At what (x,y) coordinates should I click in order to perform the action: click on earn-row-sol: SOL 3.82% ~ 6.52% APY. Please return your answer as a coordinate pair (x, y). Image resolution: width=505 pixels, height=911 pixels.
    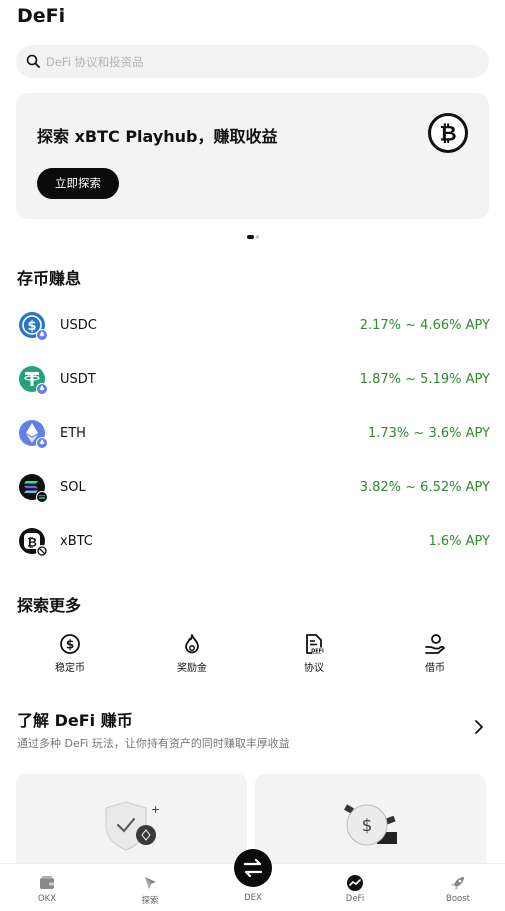
    Looking at the image, I should click on (253, 488).